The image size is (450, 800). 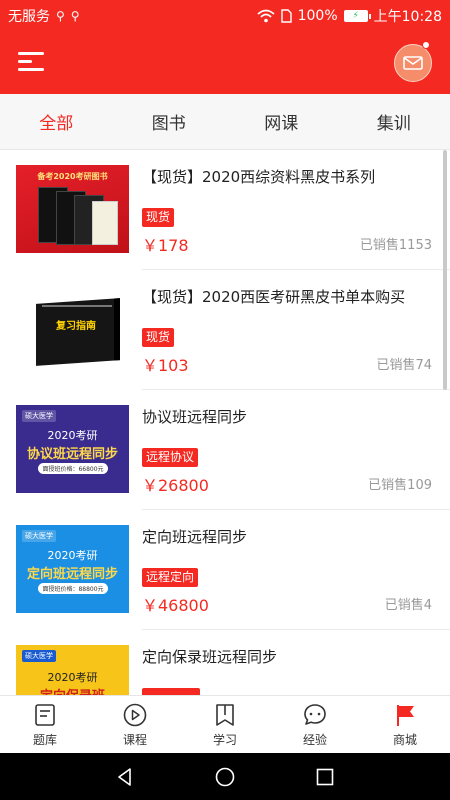 What do you see at coordinates (56, 121) in the screenshot?
I see `tab-all: 全部` at bounding box center [56, 121].